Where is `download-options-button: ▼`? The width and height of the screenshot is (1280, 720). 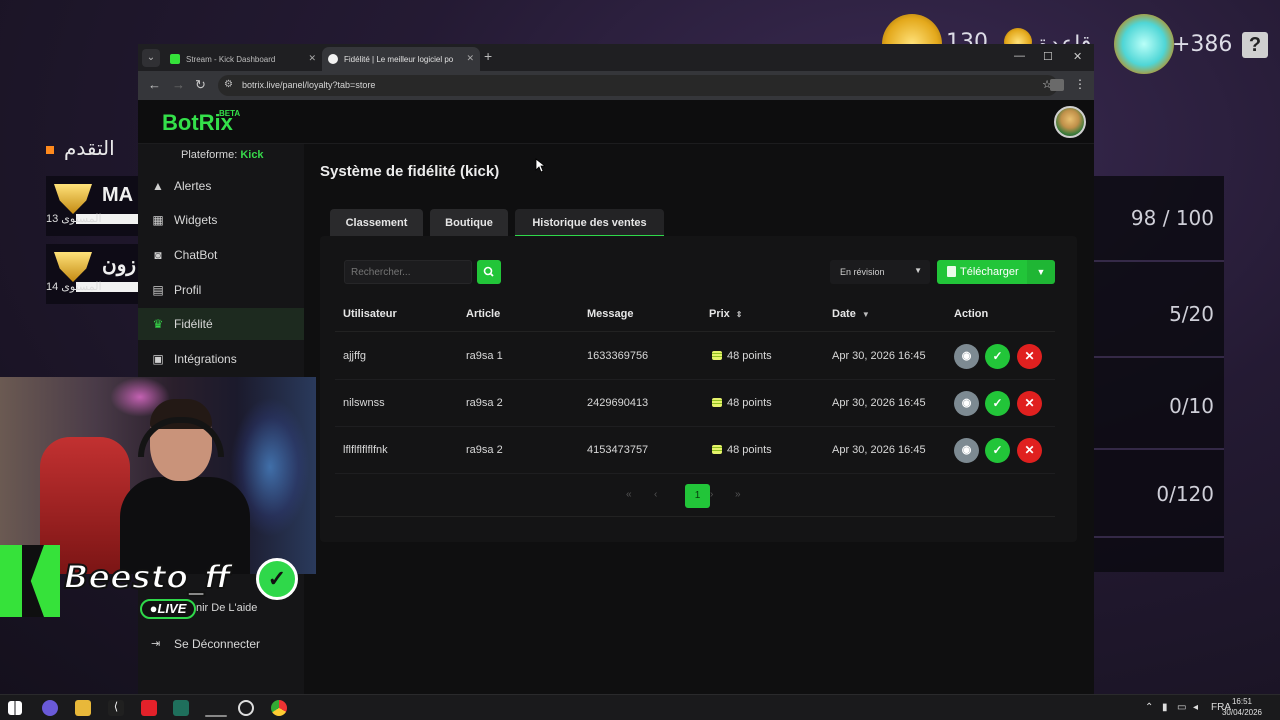
download-options-button: ▼ is located at coordinates (1041, 272).